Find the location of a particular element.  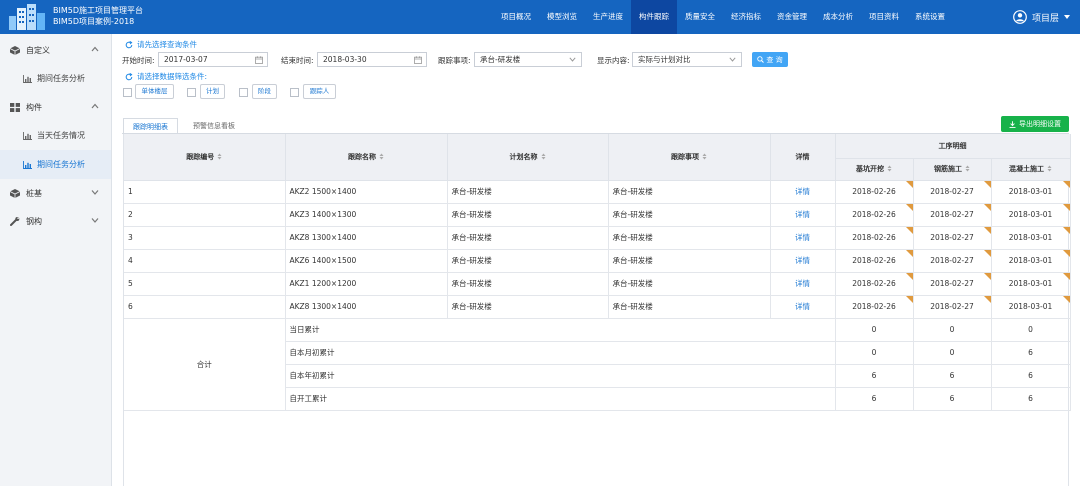

nav-item-docs: 项目资料 is located at coordinates (884, 17).